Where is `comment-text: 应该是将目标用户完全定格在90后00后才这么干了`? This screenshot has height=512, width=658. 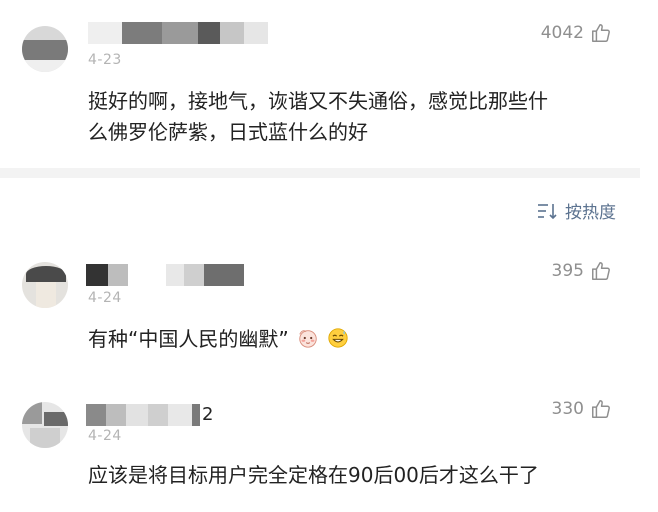
comment-text: 应该是将目标用户完全定格在90后00后才这么干了 is located at coordinates (313, 475).